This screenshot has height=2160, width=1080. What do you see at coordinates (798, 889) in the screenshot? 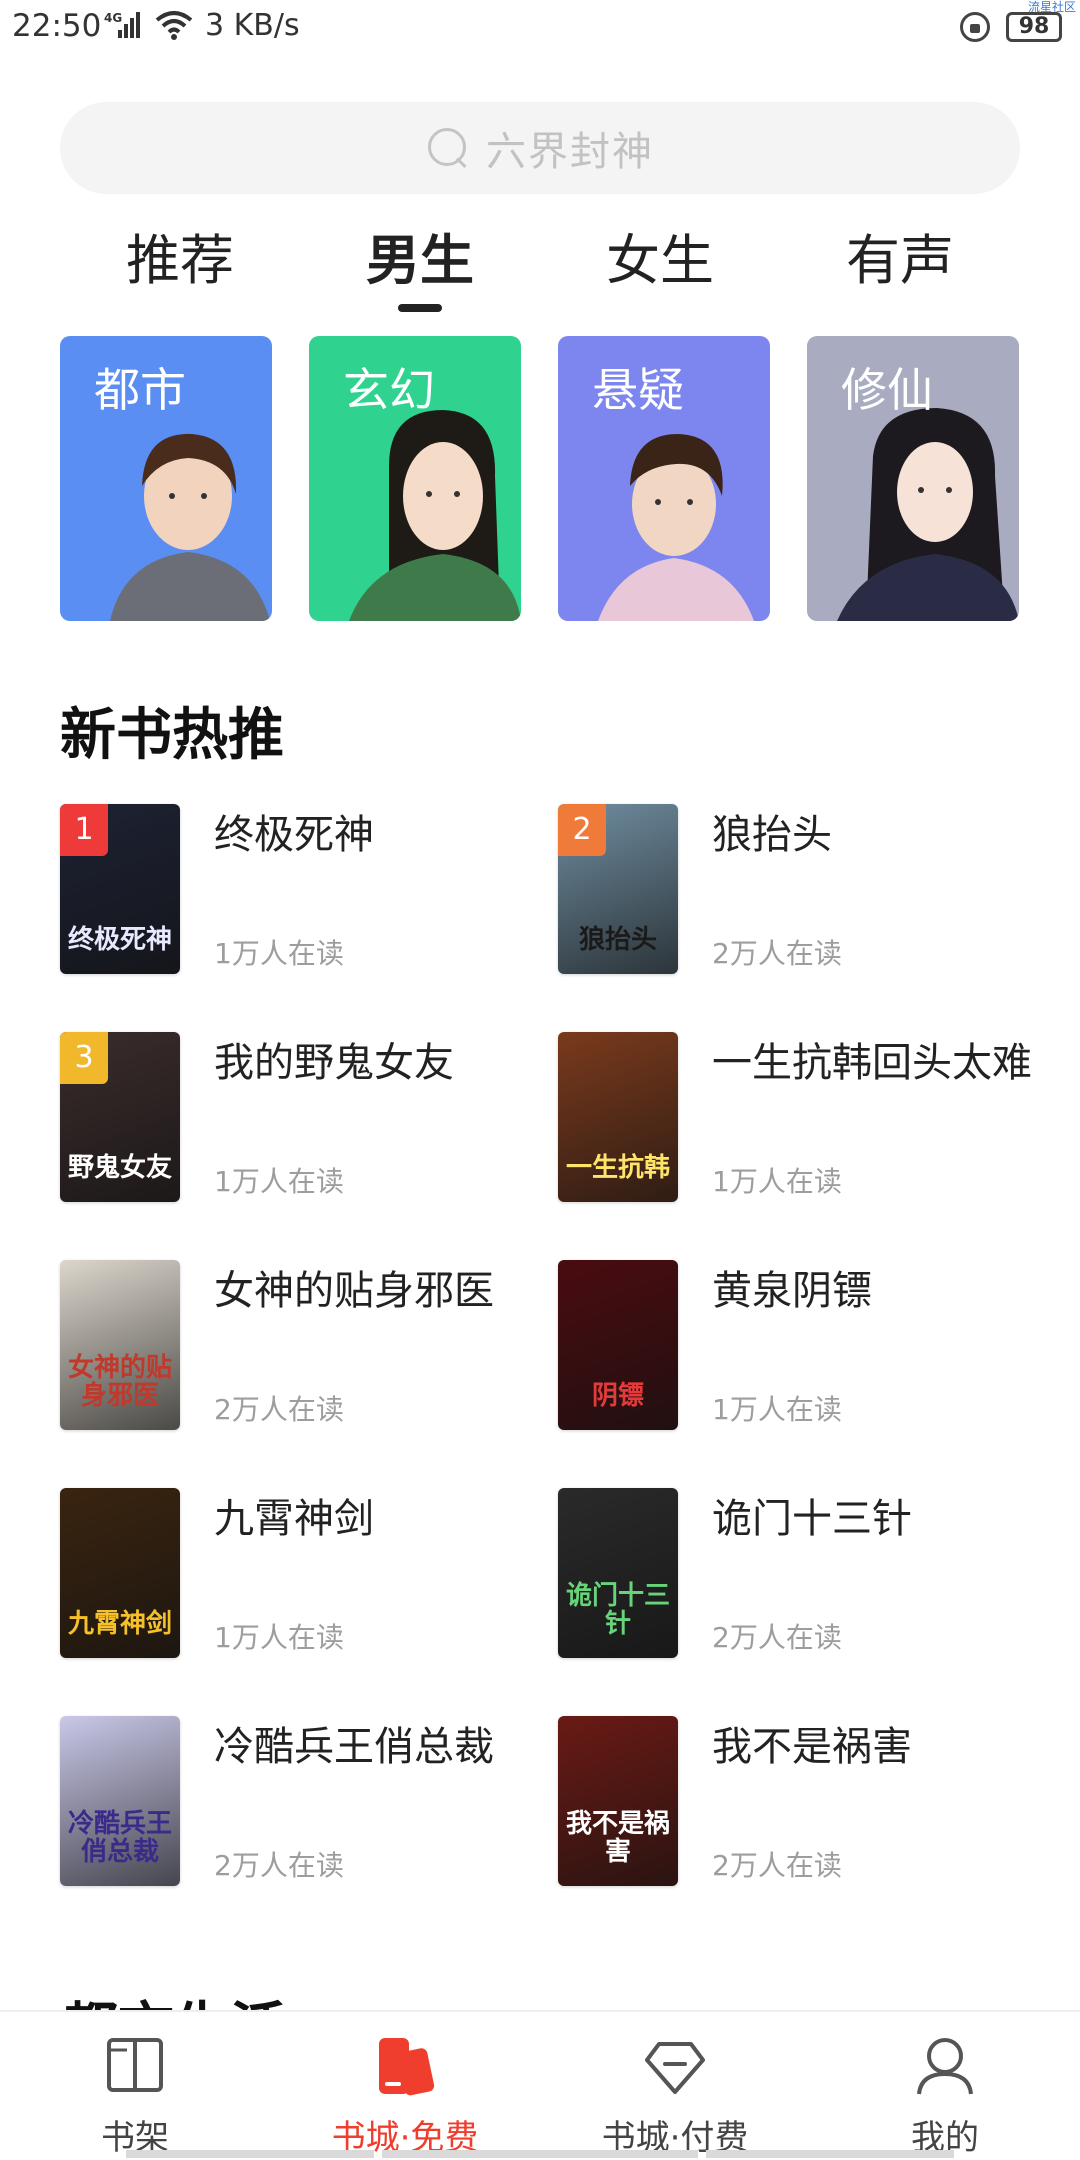
I see `book-item: 狼抬头 2 狼抬头 2万人在读` at bounding box center [798, 889].